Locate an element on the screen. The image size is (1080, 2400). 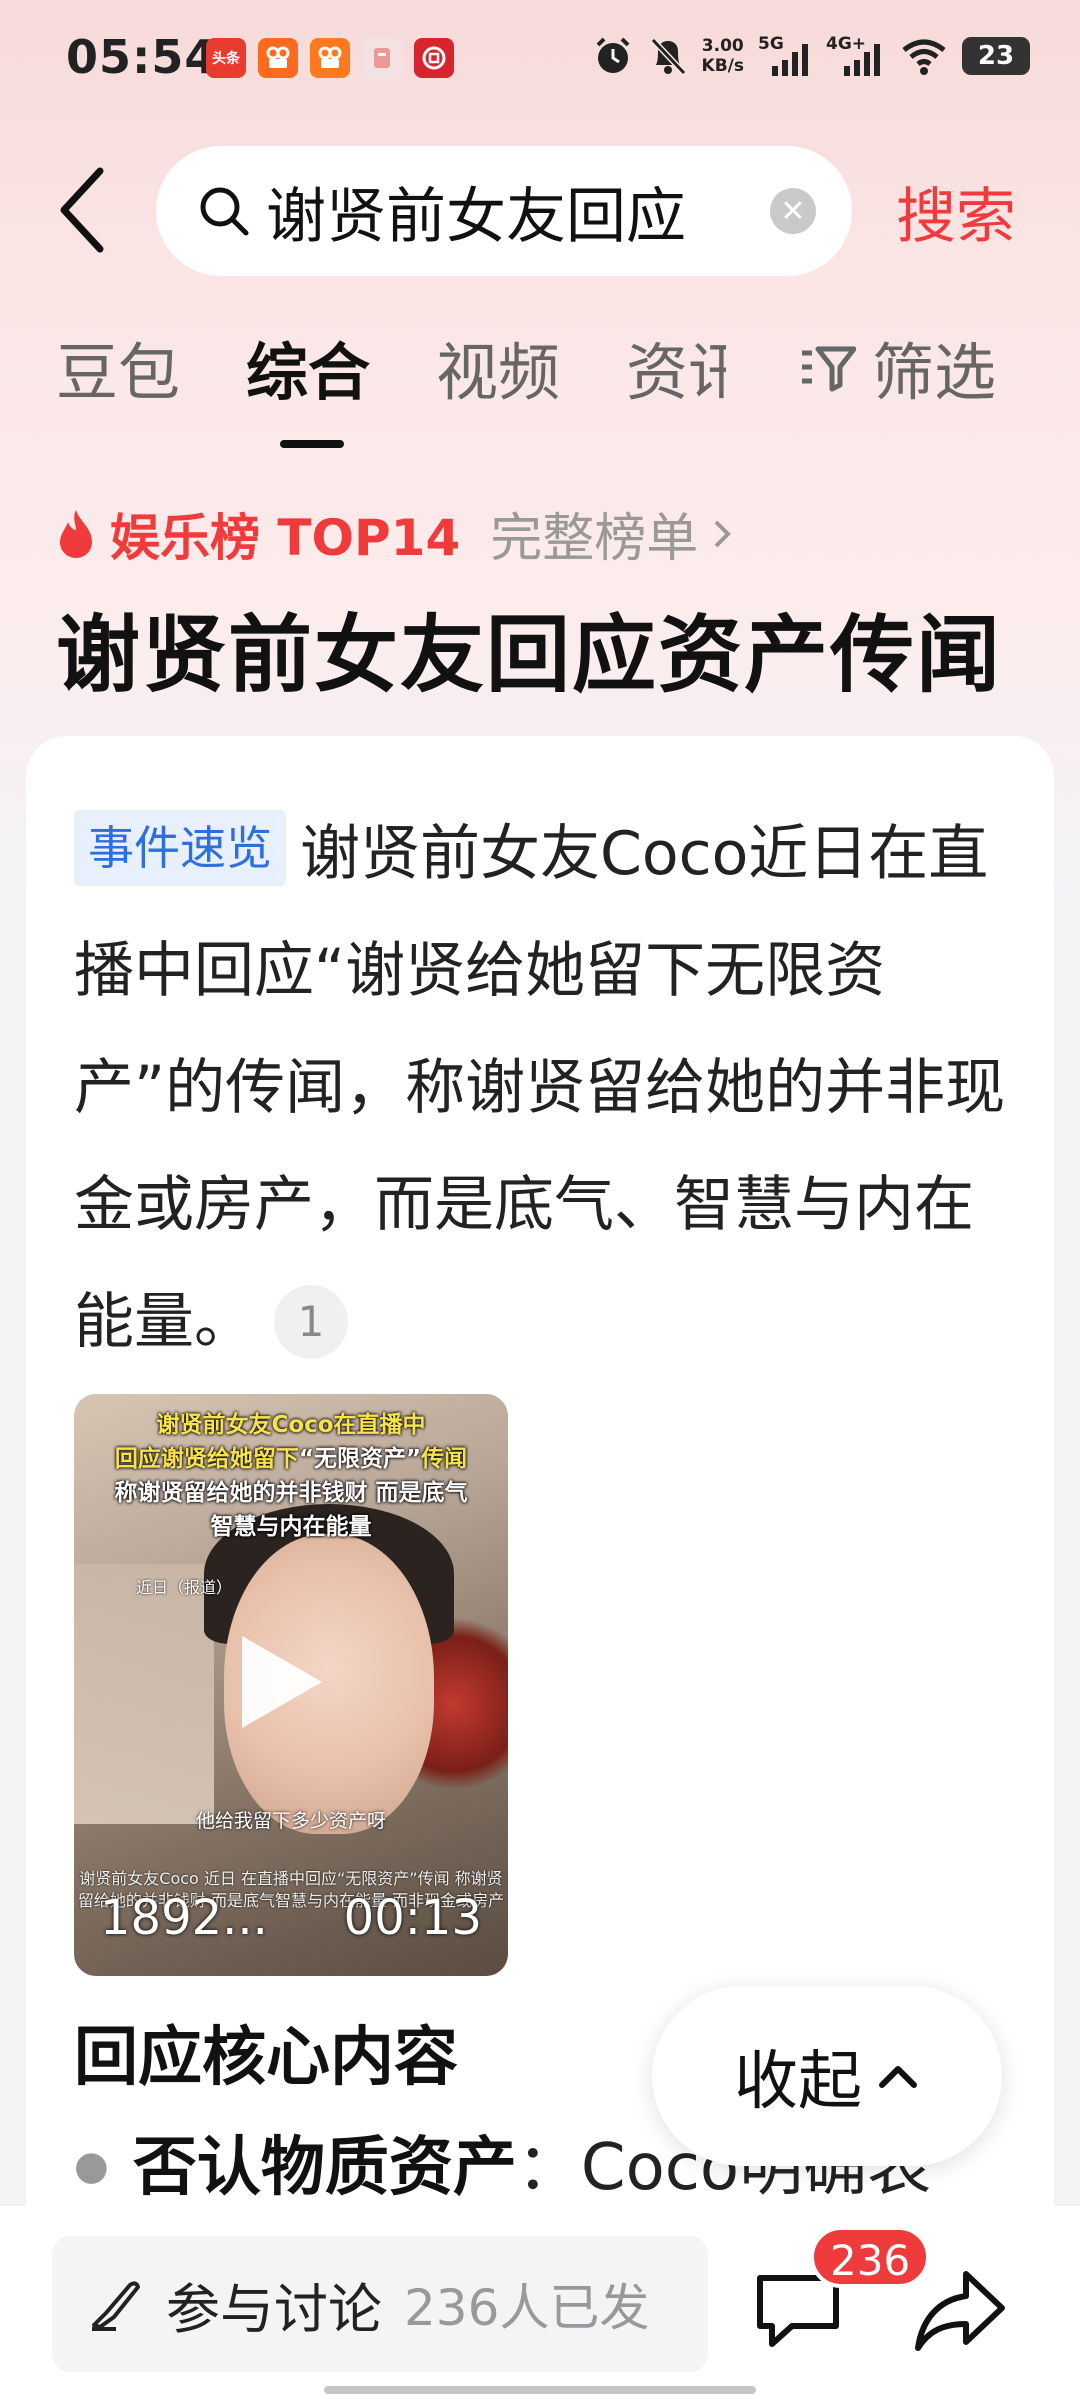
tab-general: 综合 is located at coordinates (308, 385).